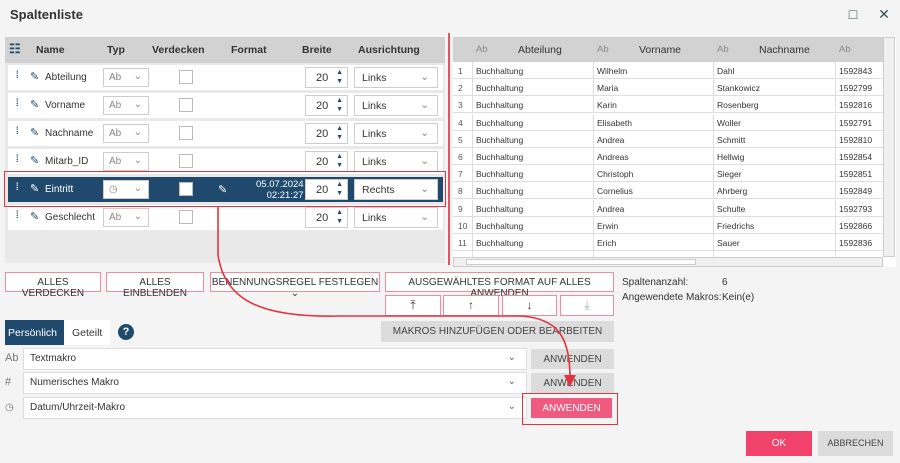 Image resolution: width=900 pixels, height=463 pixels. Describe the element at coordinates (396, 189) in the screenshot. I see `alignment-select: Rechts ⌄` at that location.